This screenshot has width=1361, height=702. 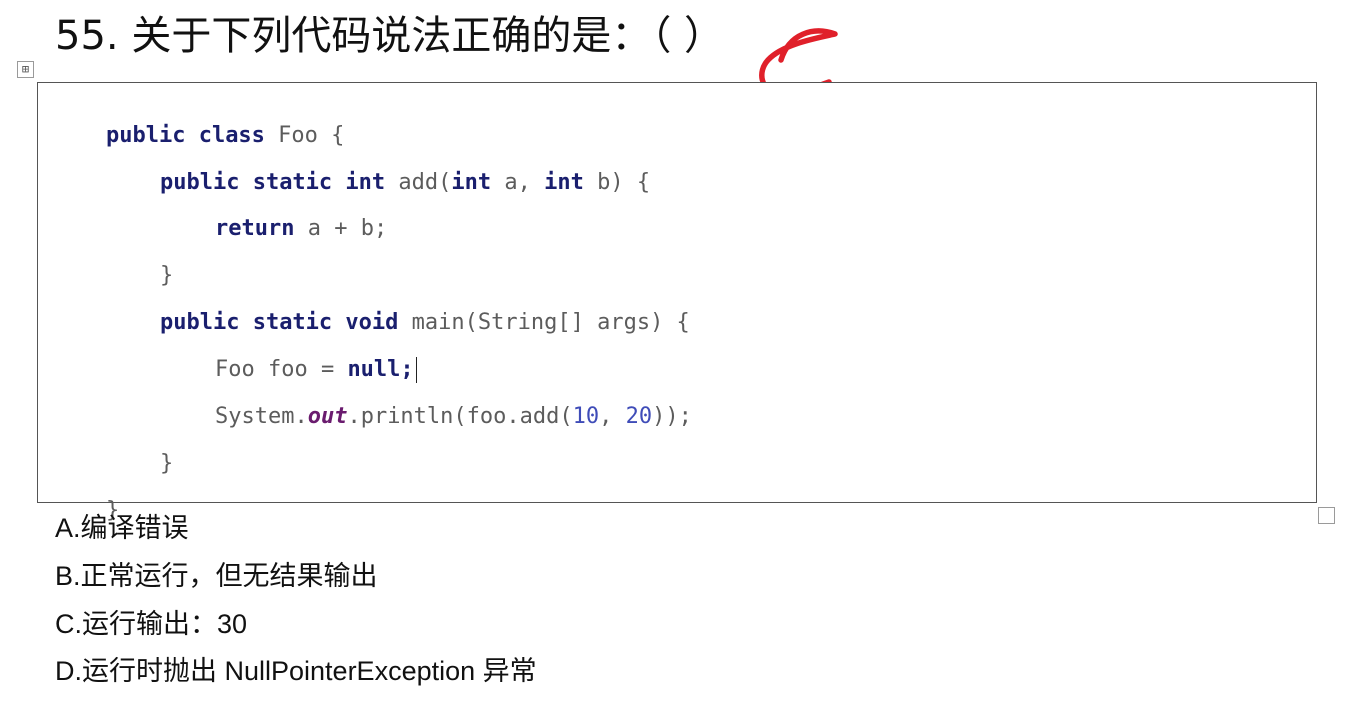 I want to click on code-line-return: return a + b;, so click(x=301, y=228).